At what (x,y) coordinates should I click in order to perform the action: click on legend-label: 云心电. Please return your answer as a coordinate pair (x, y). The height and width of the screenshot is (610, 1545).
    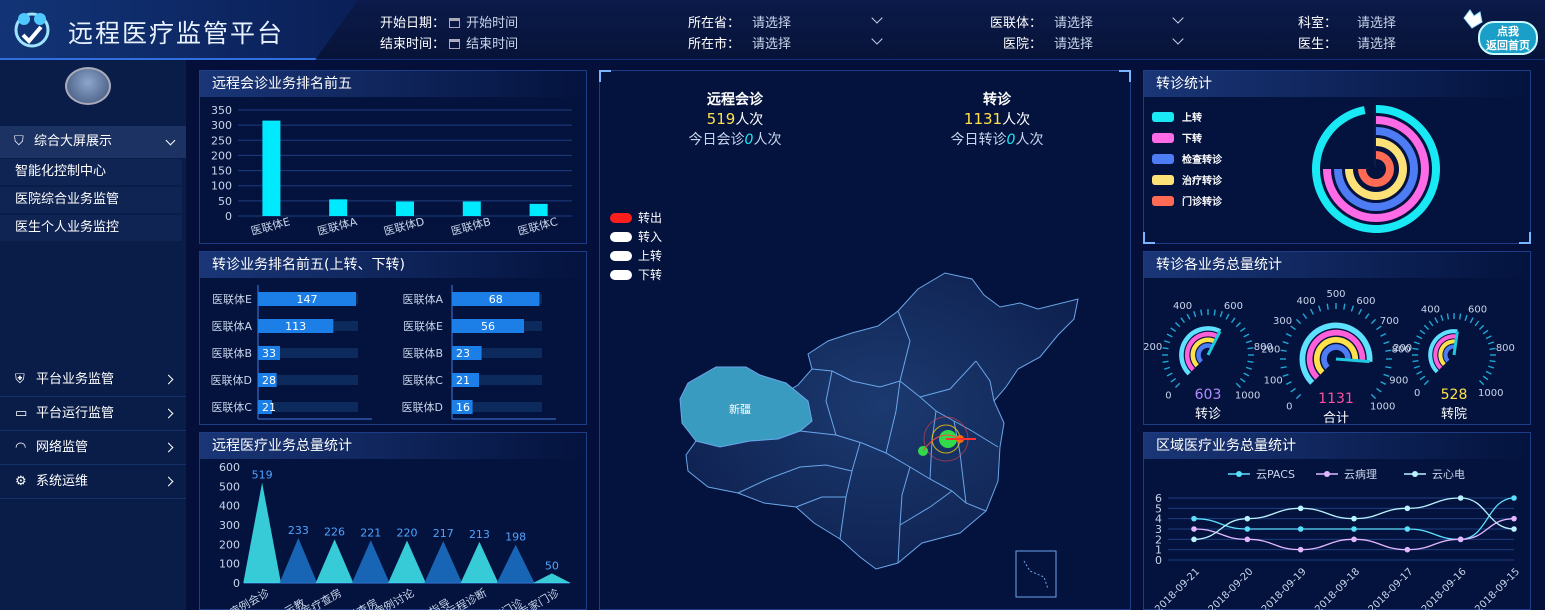
    Looking at the image, I should click on (1448, 474).